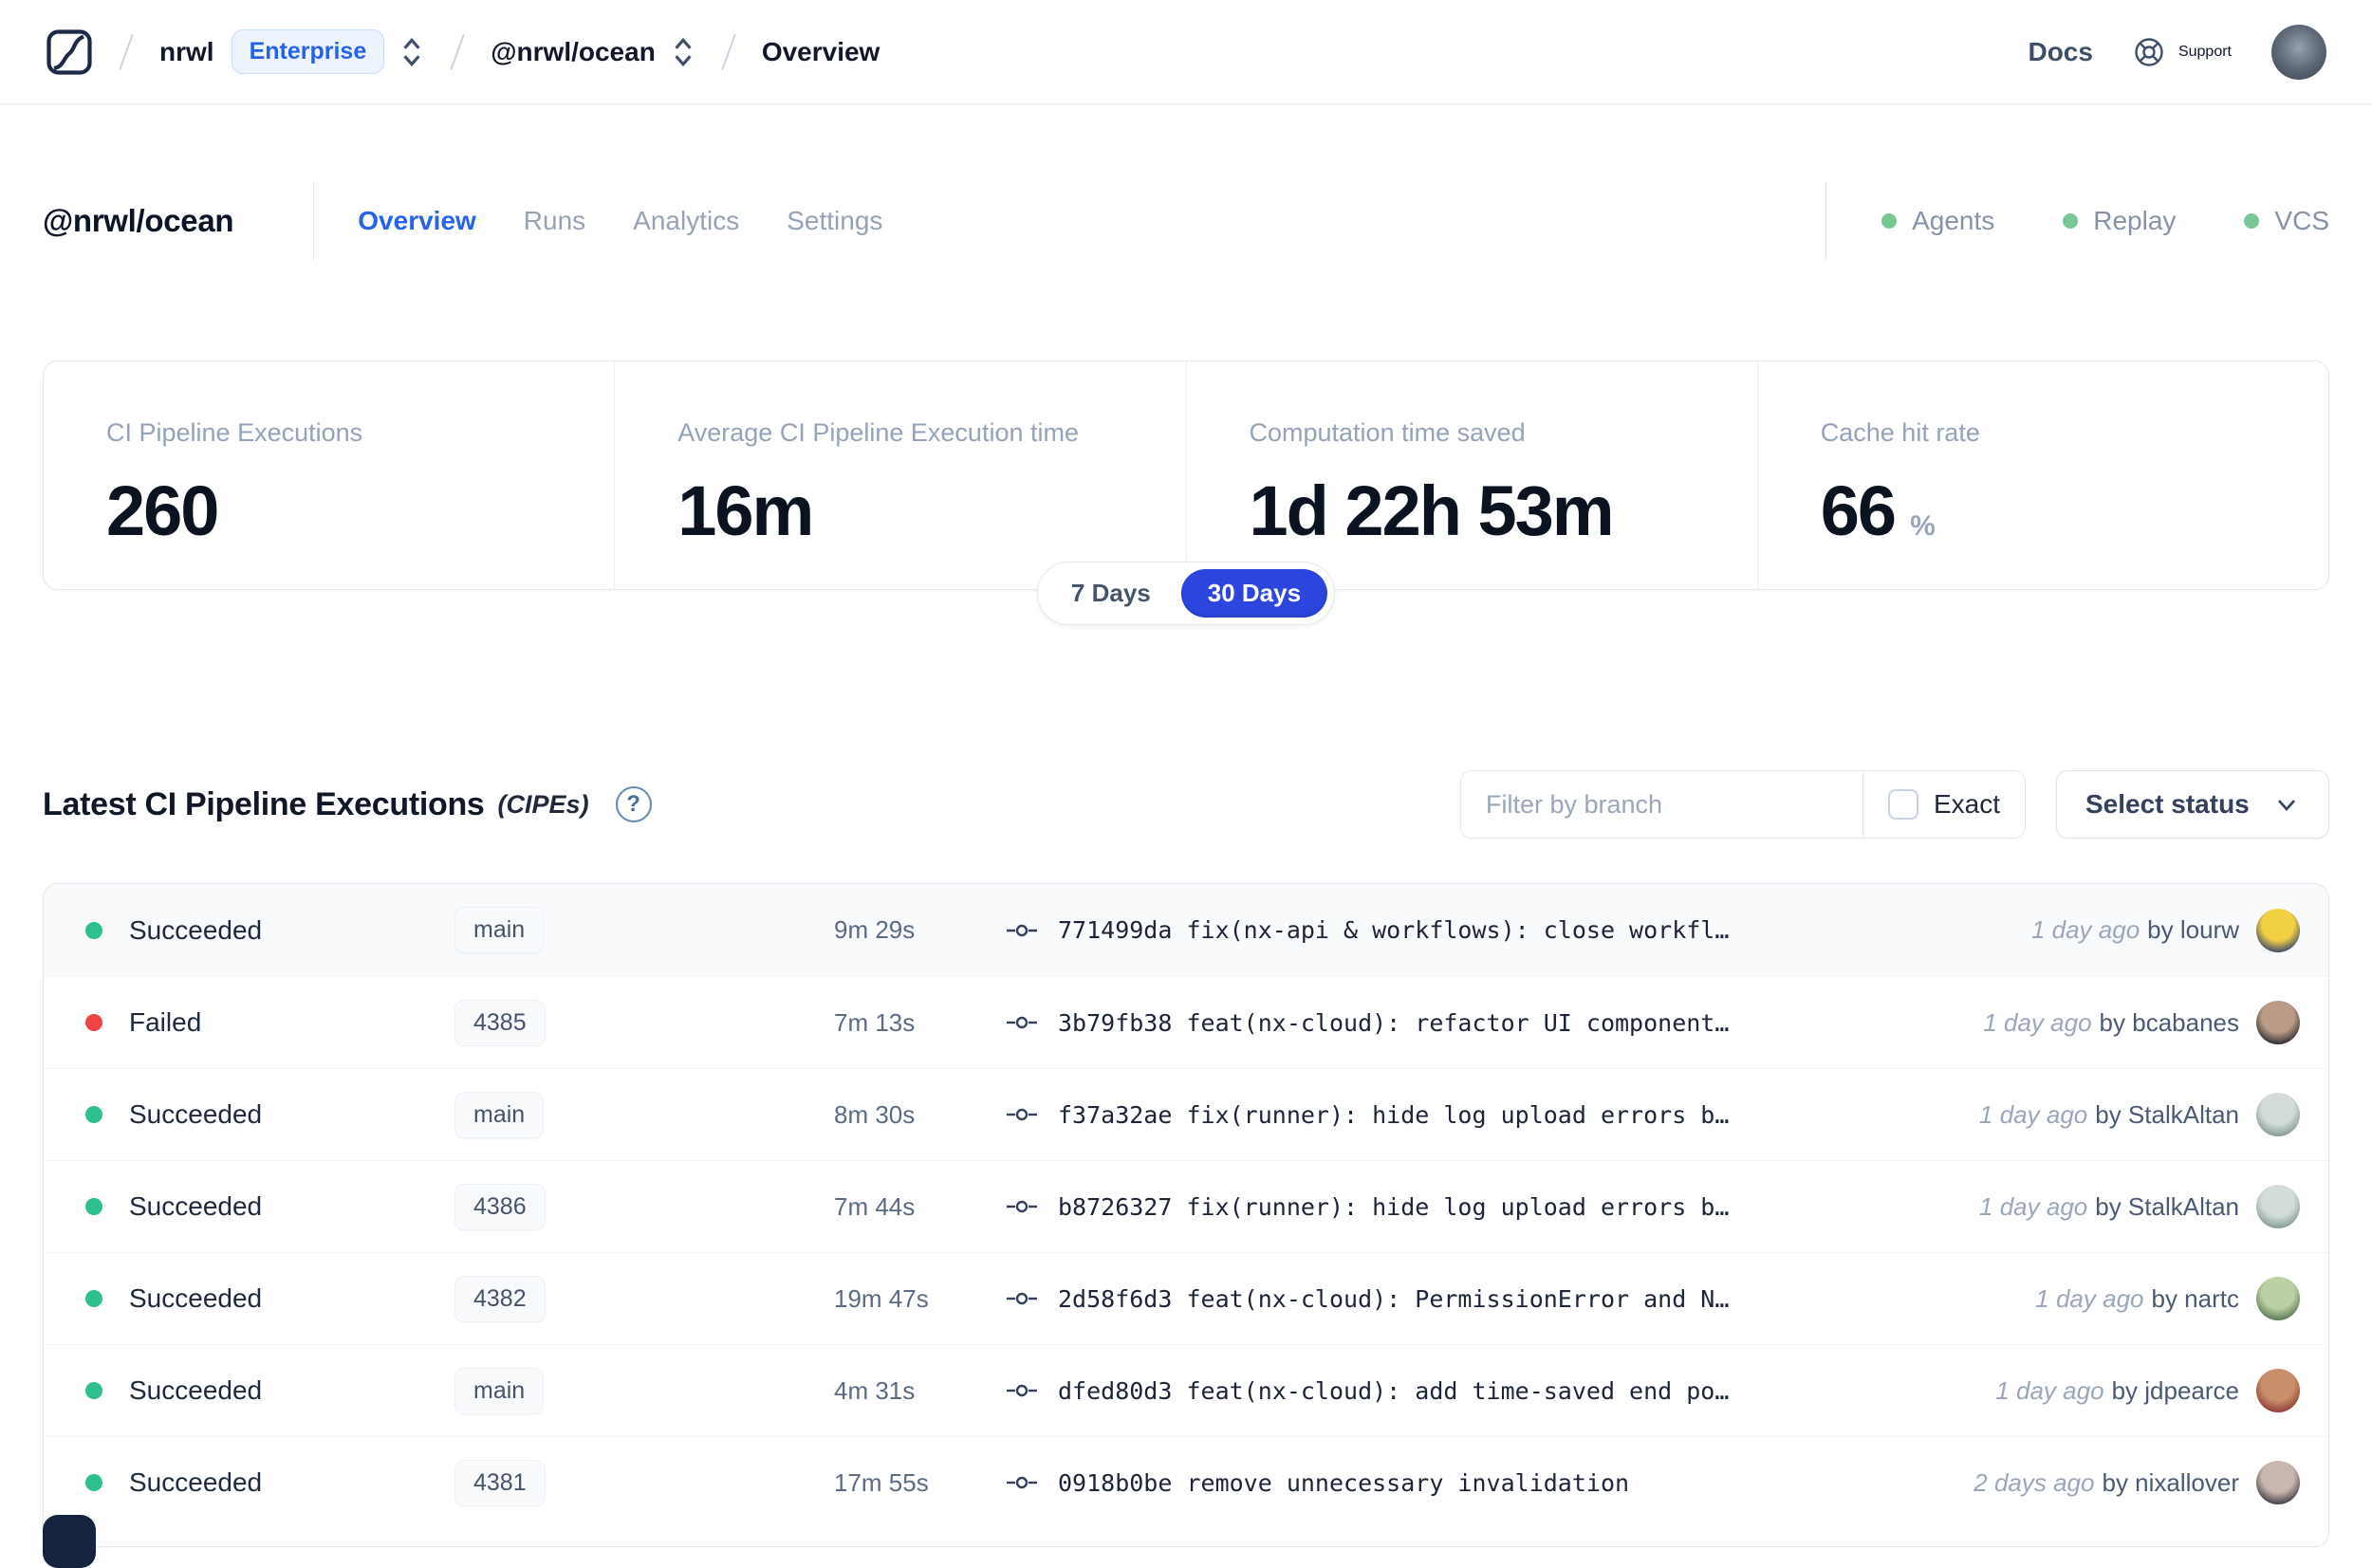 The height and width of the screenshot is (1568, 2372). Describe the element at coordinates (165, 1022) in the screenshot. I see `status-label: Failed` at that location.